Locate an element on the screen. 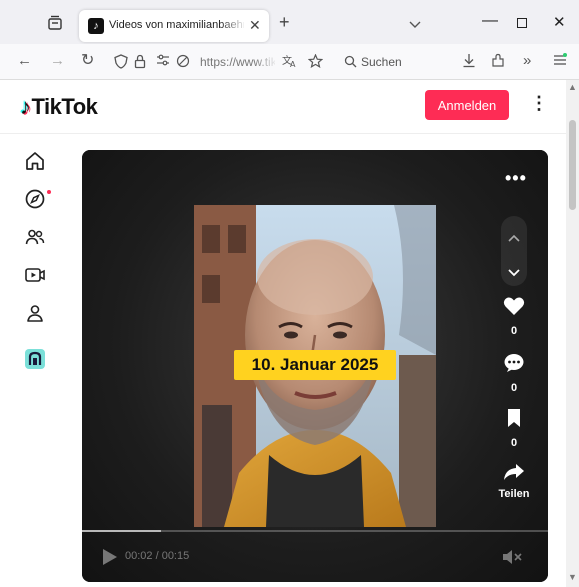  bookmark-action: 0 is located at coordinates (514, 428).